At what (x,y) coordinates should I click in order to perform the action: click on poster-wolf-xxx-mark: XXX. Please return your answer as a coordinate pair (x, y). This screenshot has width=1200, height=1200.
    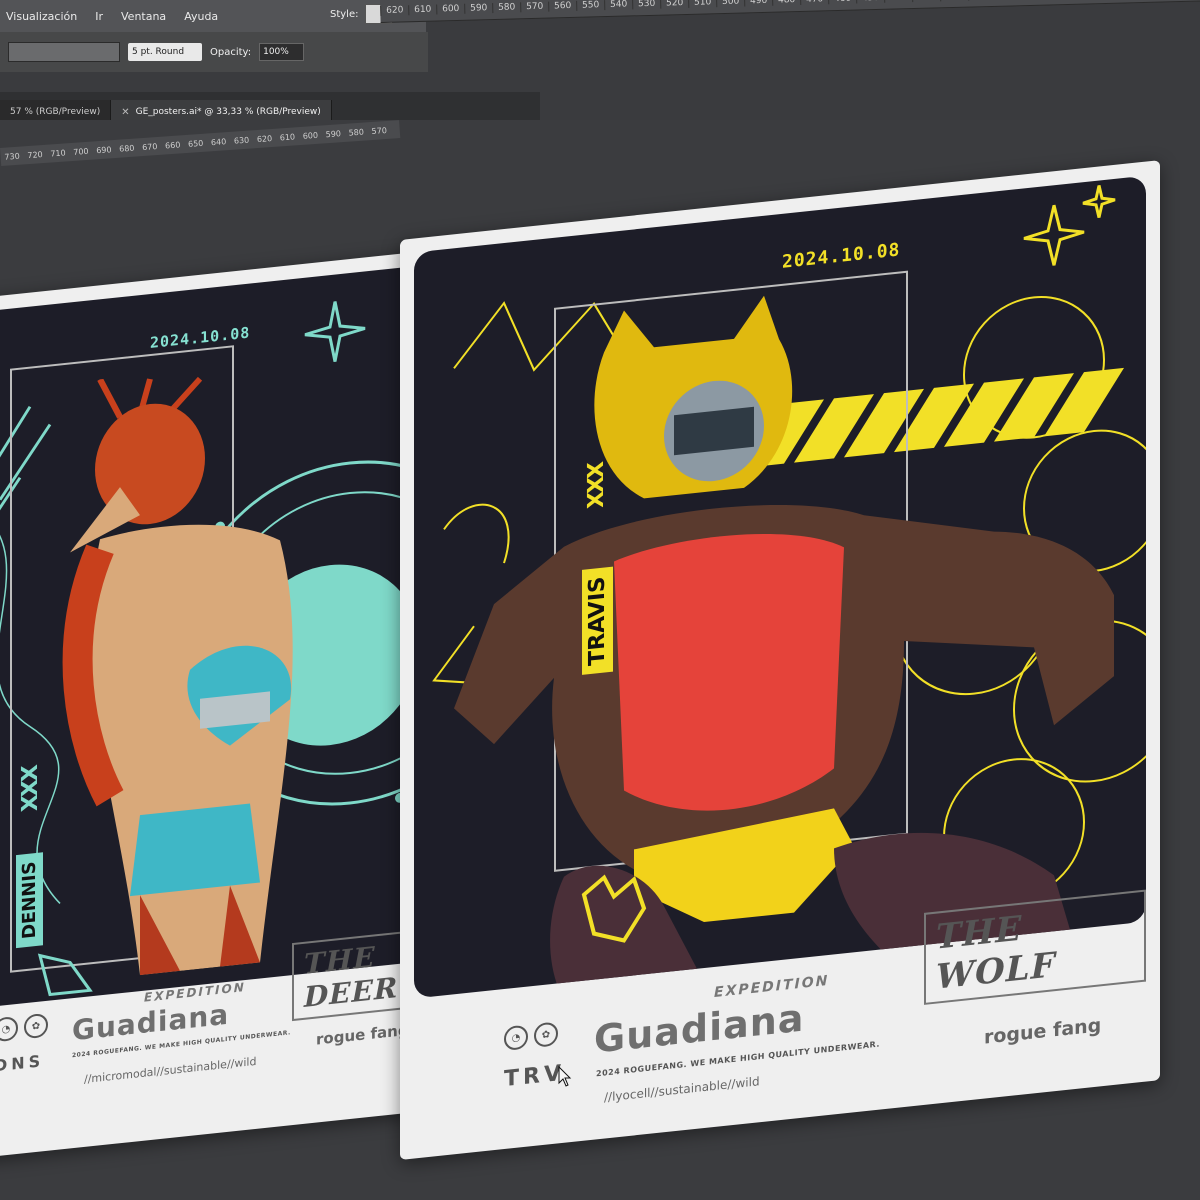
    Looking at the image, I should click on (596, 486).